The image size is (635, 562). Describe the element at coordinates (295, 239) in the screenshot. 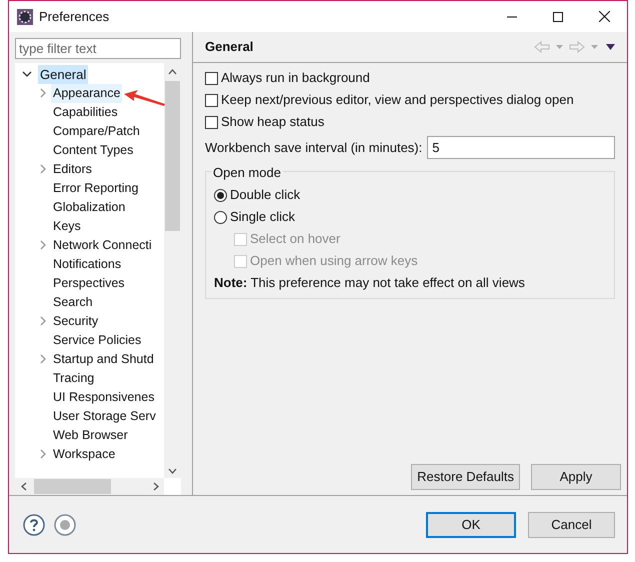

I see `checkbox-label: Select on hover` at that location.